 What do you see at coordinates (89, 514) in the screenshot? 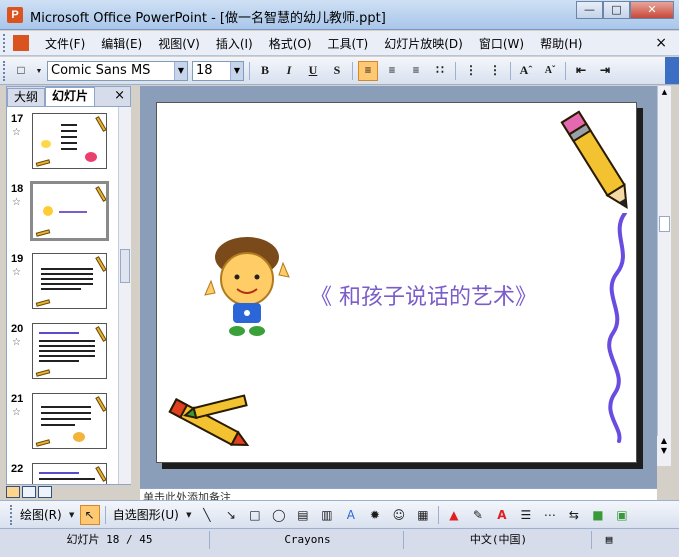
I see `select-pointer-icon: ↖` at bounding box center [89, 514].